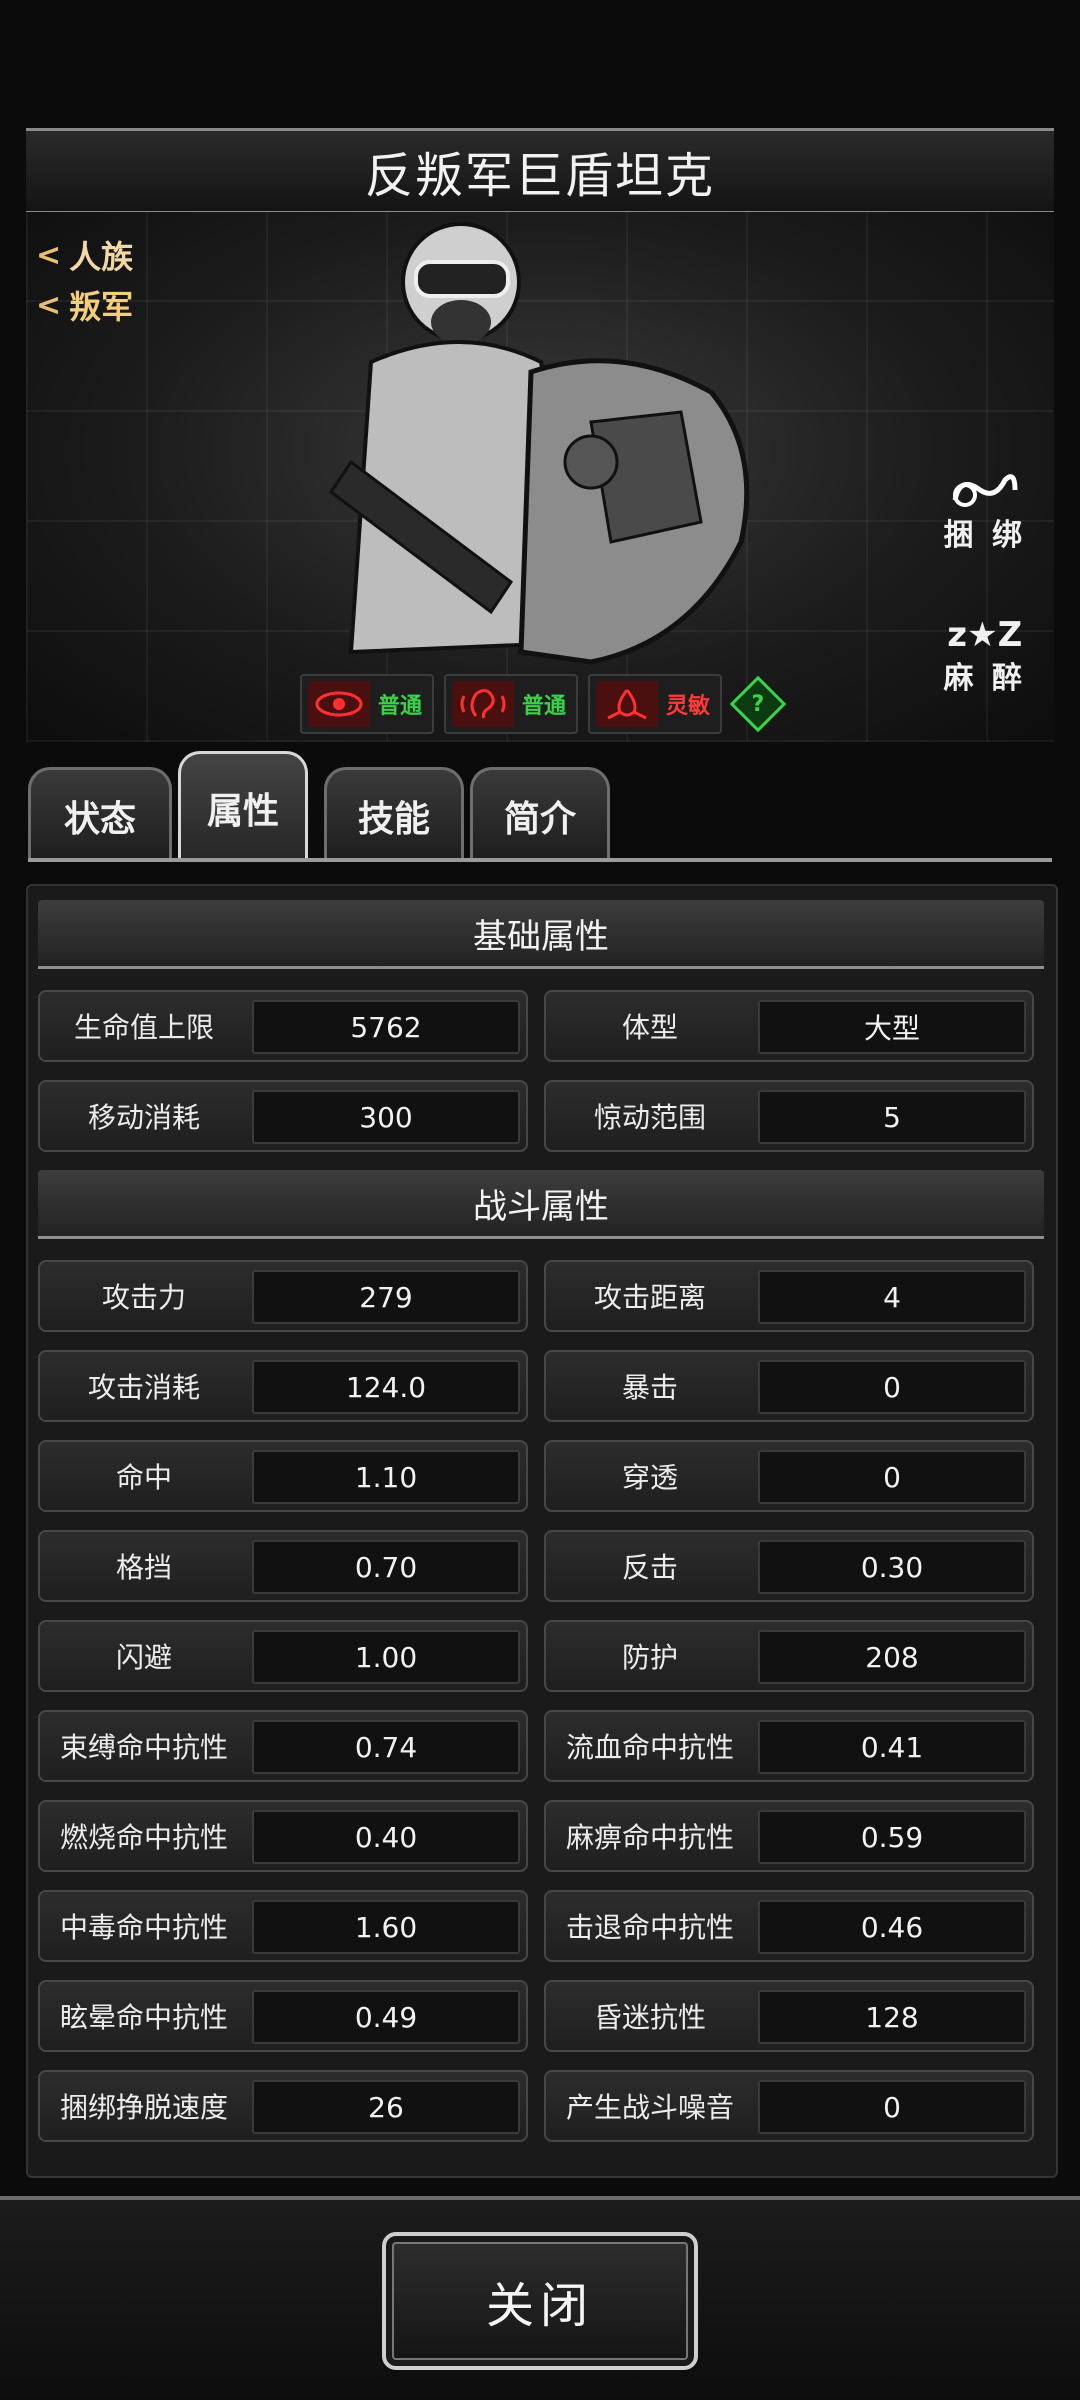 Image resolution: width=1080 pixels, height=2400 pixels. What do you see at coordinates (985, 512) in the screenshot?
I see `bind-action: 捆 绑` at bounding box center [985, 512].